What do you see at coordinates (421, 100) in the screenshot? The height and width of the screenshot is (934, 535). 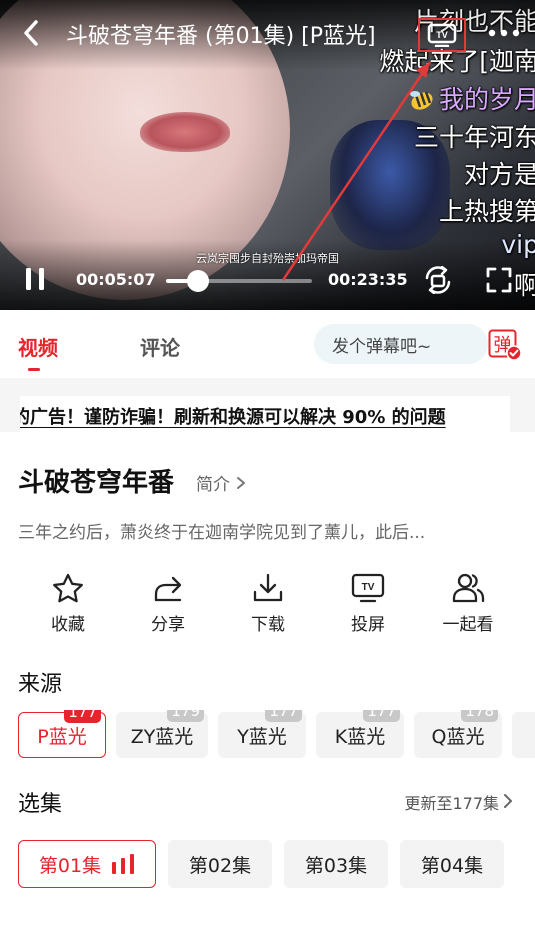 I see `bee-emoji-icon` at bounding box center [421, 100].